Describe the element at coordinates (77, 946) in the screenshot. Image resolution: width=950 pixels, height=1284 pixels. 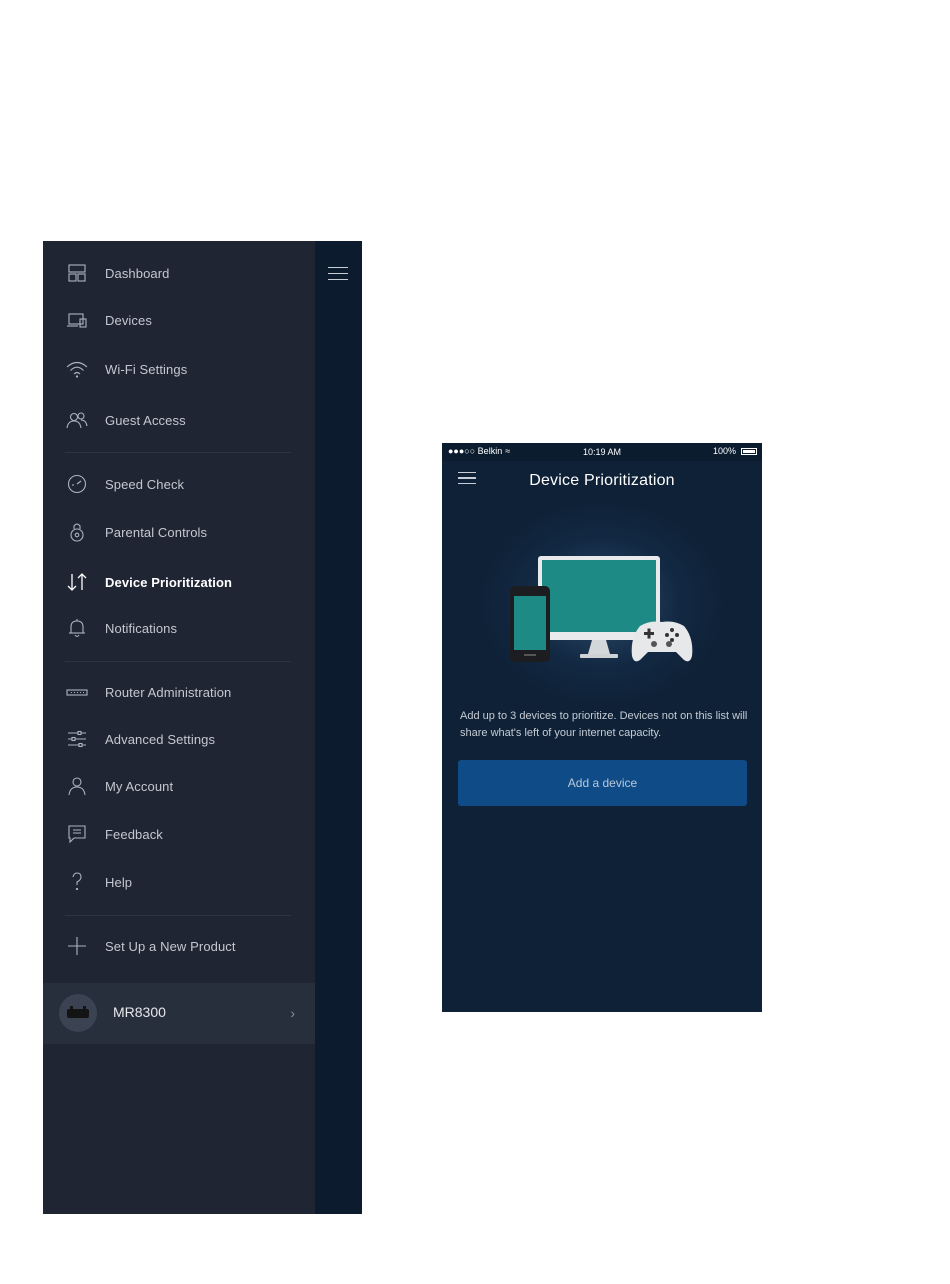
I see `plus-icon` at that location.